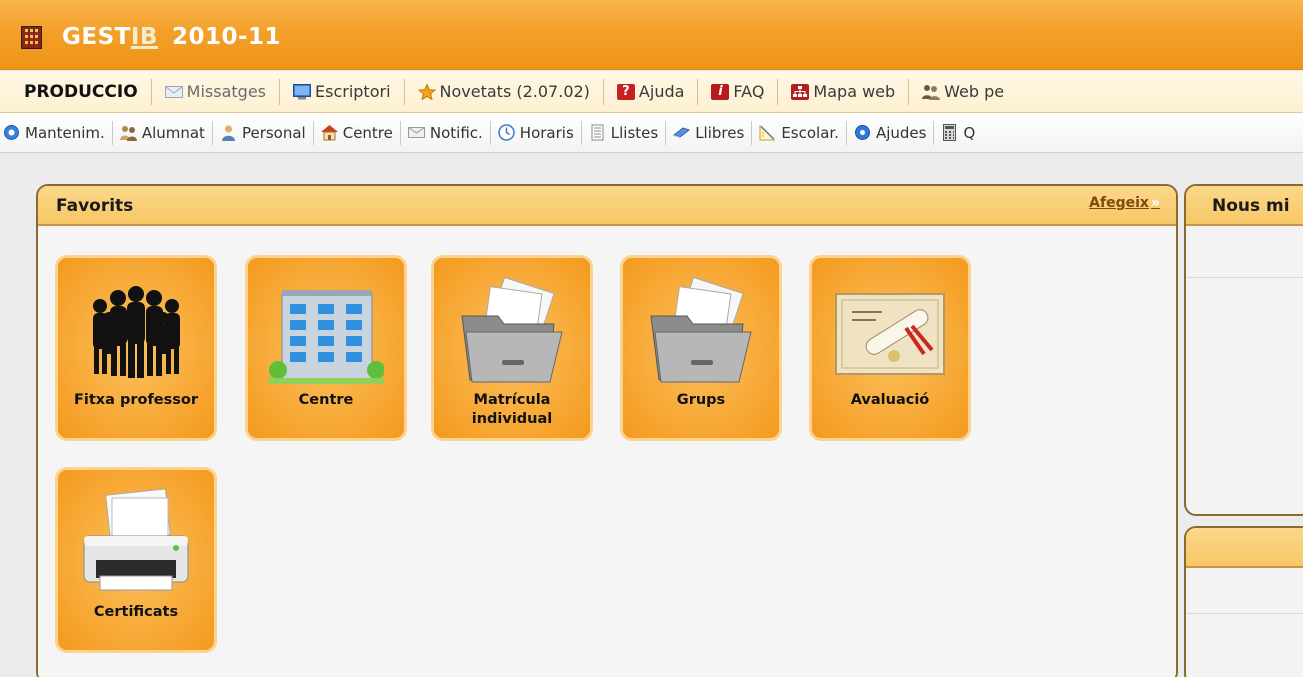 The width and height of the screenshot is (1303, 677). I want to click on tool-q: Q, so click(958, 133).